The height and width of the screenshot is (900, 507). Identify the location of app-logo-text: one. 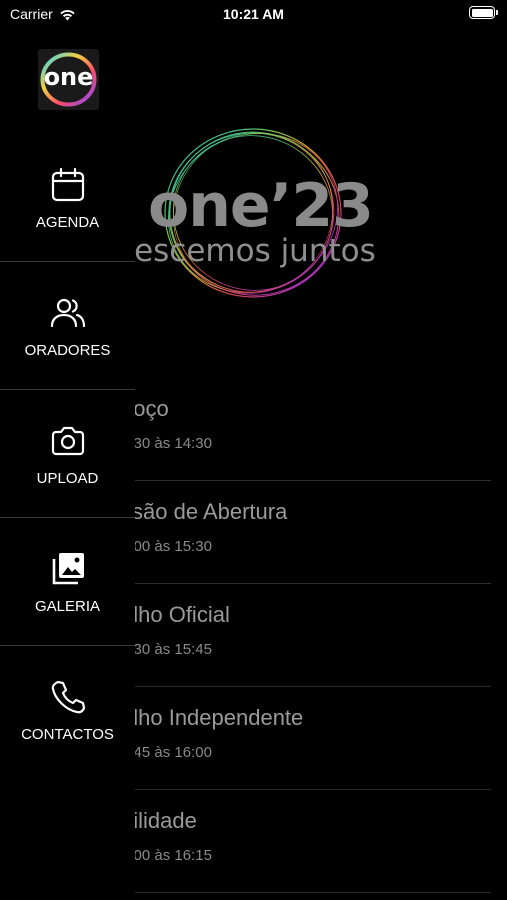
(68, 77).